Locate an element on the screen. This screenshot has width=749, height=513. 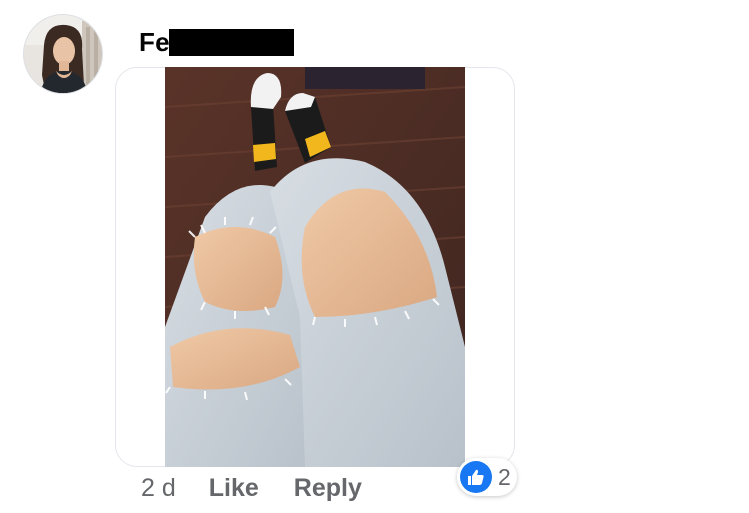
thumbs-up-icon is located at coordinates (476, 477).